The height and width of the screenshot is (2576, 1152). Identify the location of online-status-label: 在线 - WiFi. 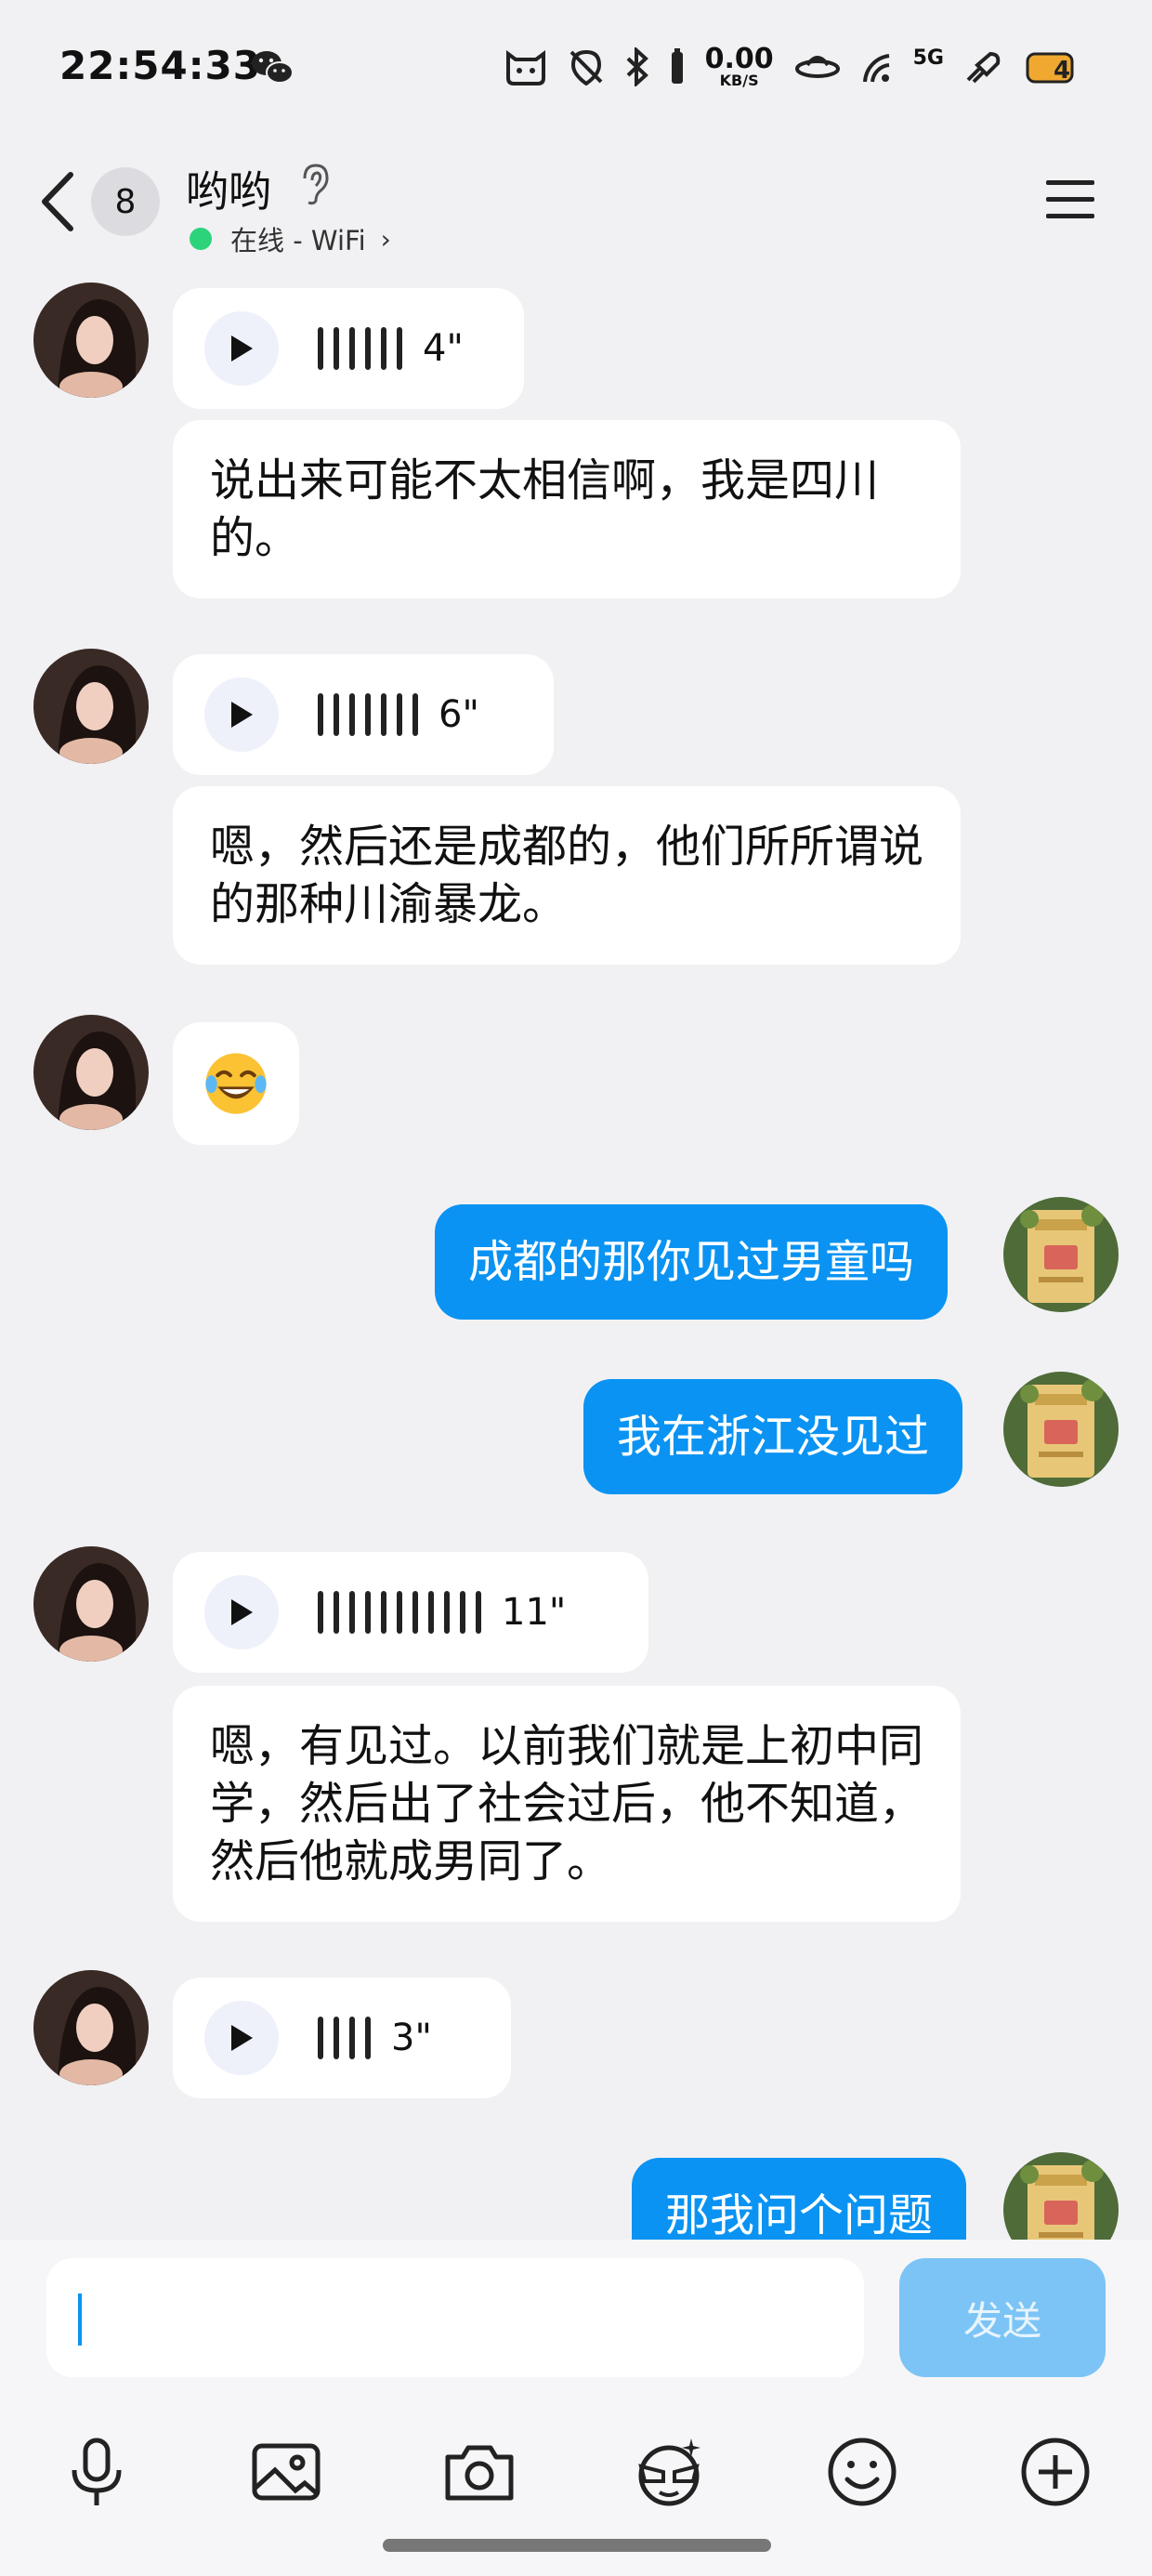
(298, 240).